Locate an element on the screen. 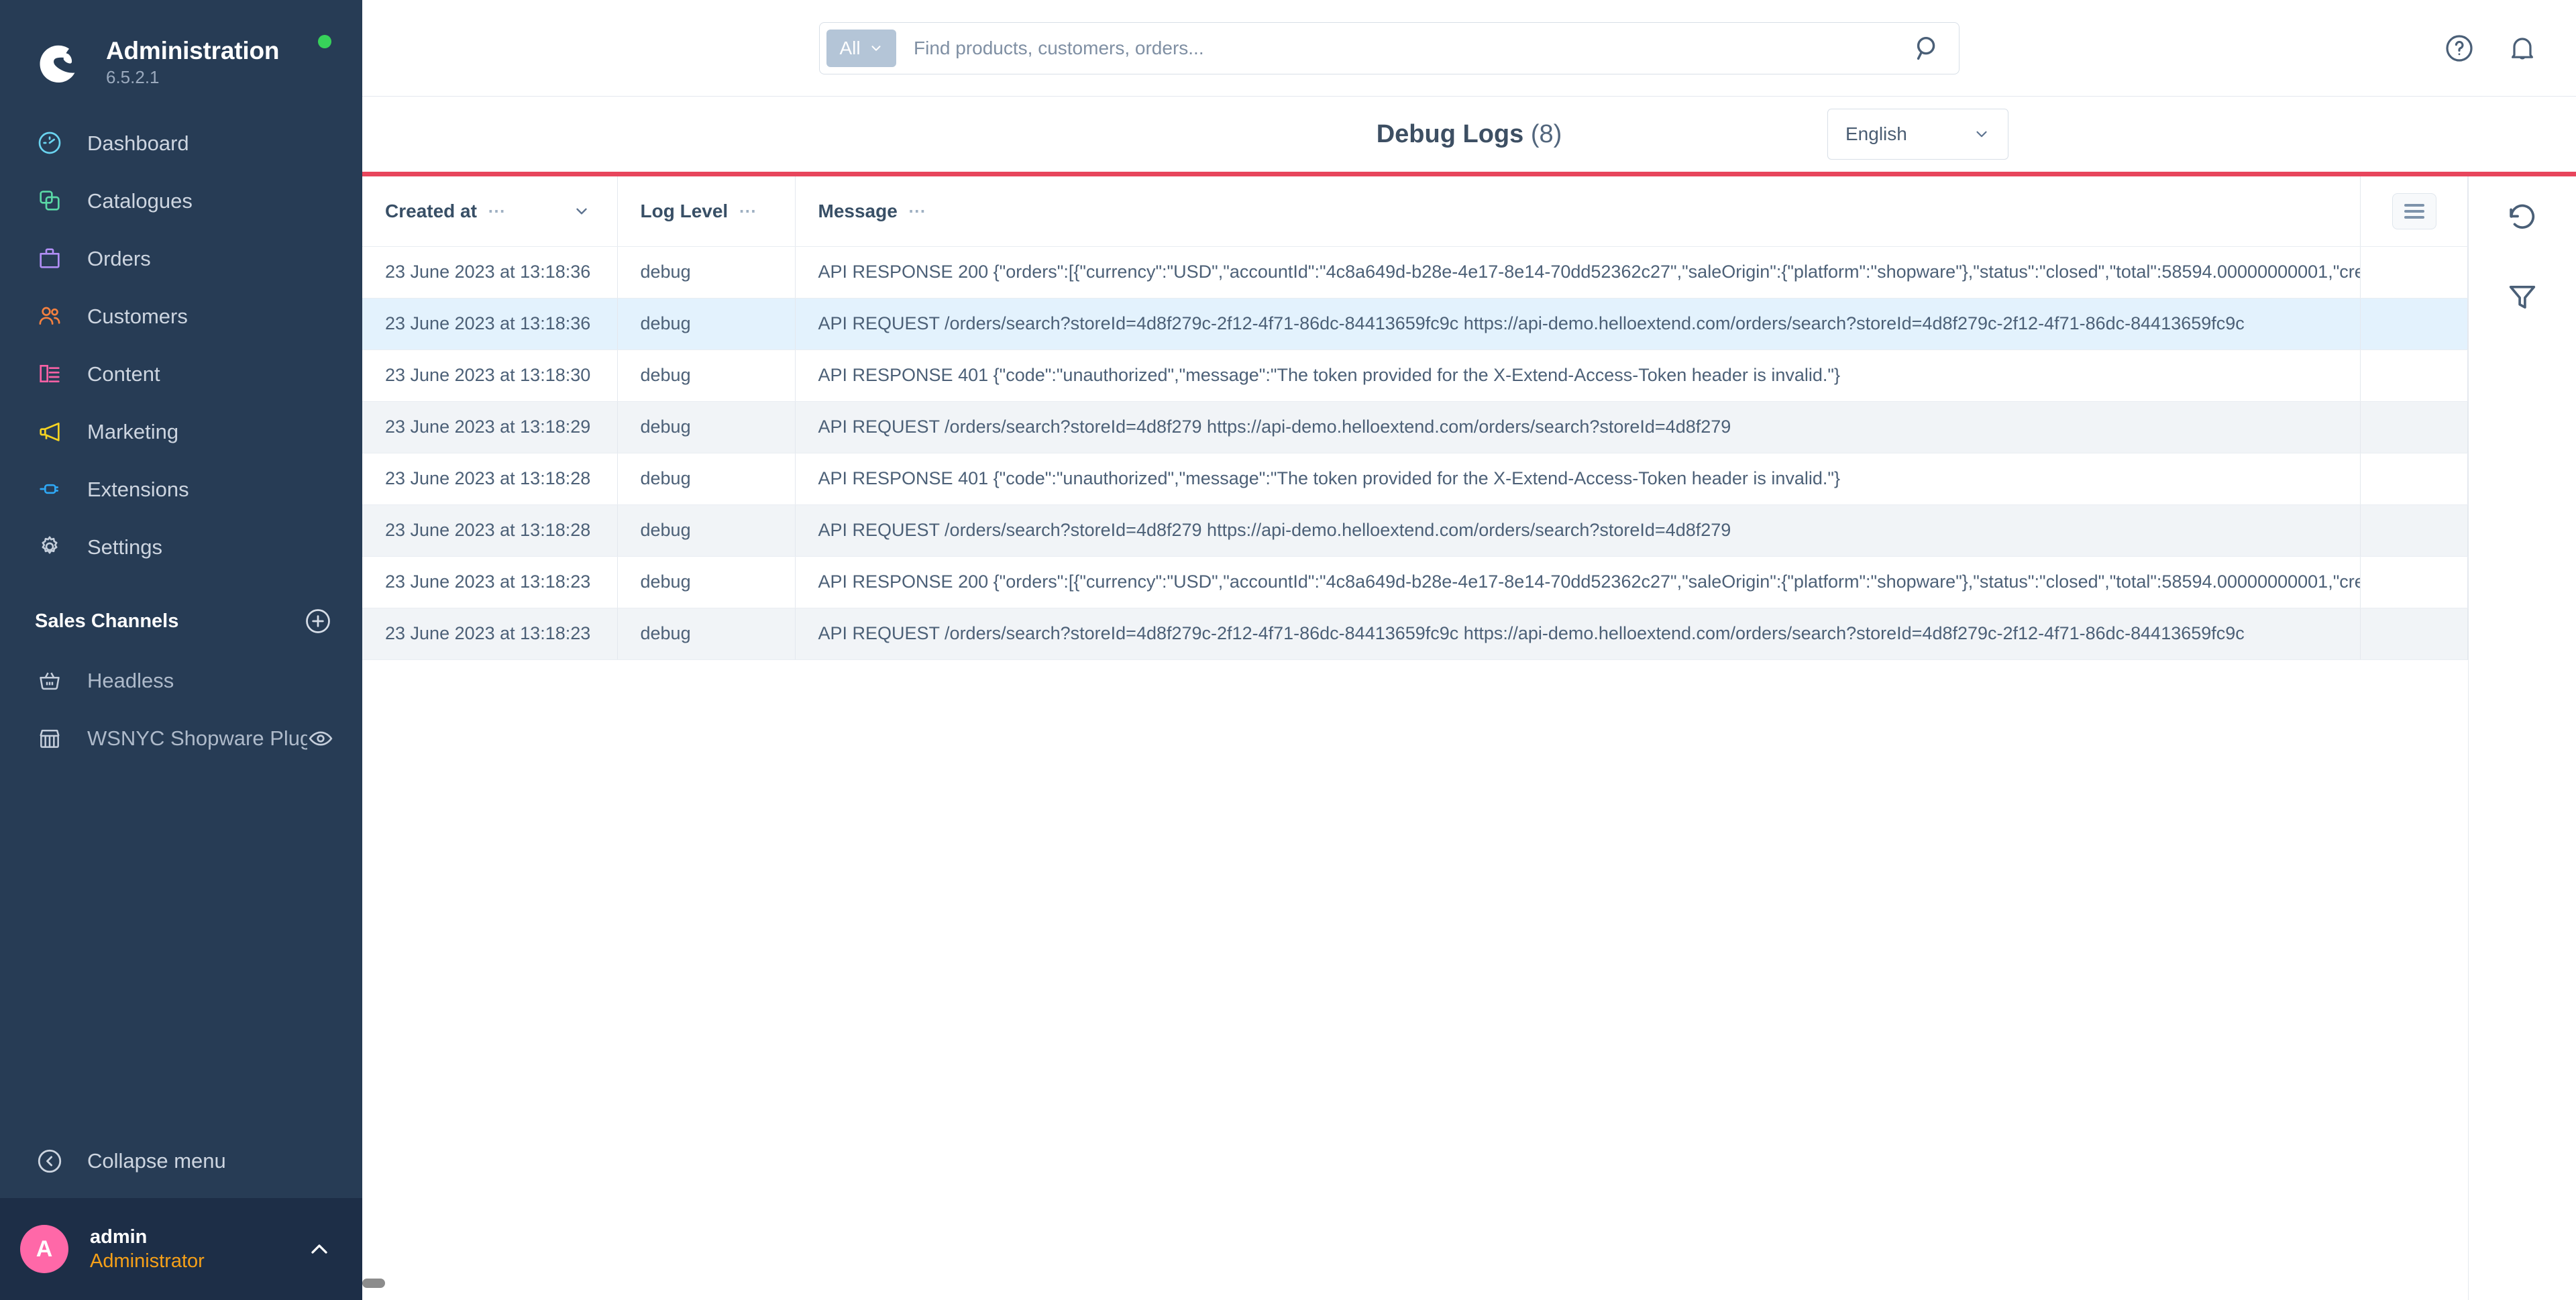  search-wrapper: All is located at coordinates (1389, 47).